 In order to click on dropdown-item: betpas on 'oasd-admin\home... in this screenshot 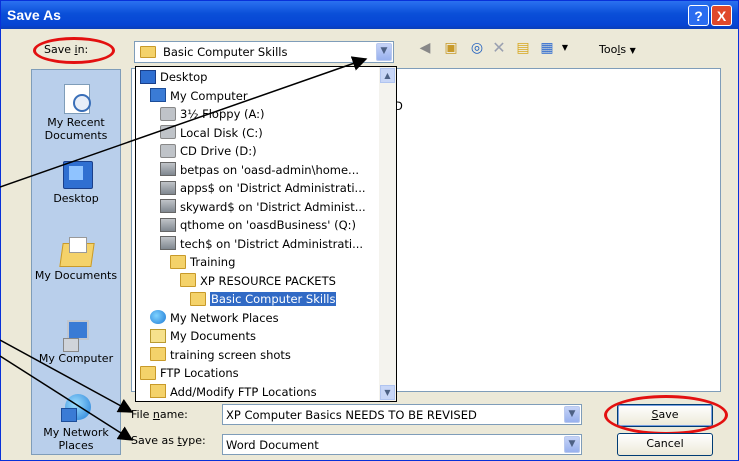, I will do `click(259, 170)`.